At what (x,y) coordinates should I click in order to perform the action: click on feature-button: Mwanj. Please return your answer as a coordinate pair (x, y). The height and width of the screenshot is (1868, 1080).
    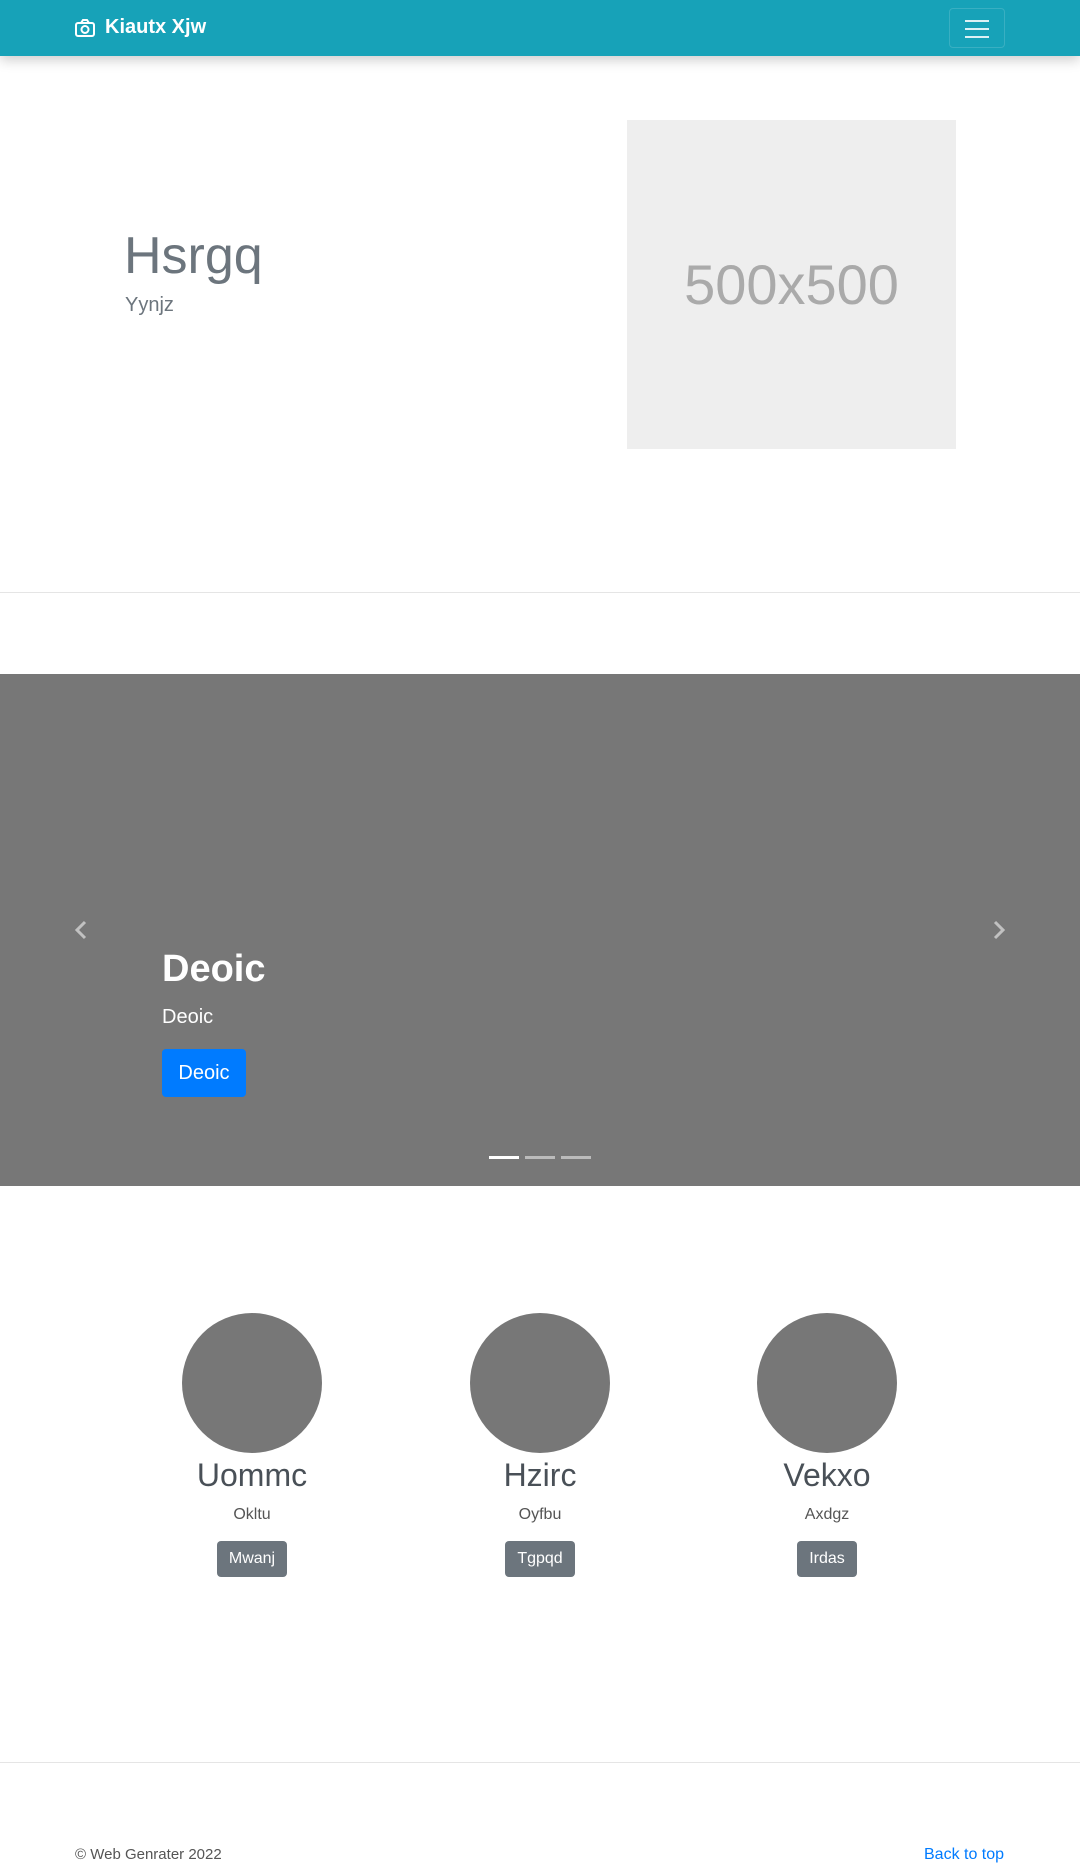
    Looking at the image, I should click on (252, 1559).